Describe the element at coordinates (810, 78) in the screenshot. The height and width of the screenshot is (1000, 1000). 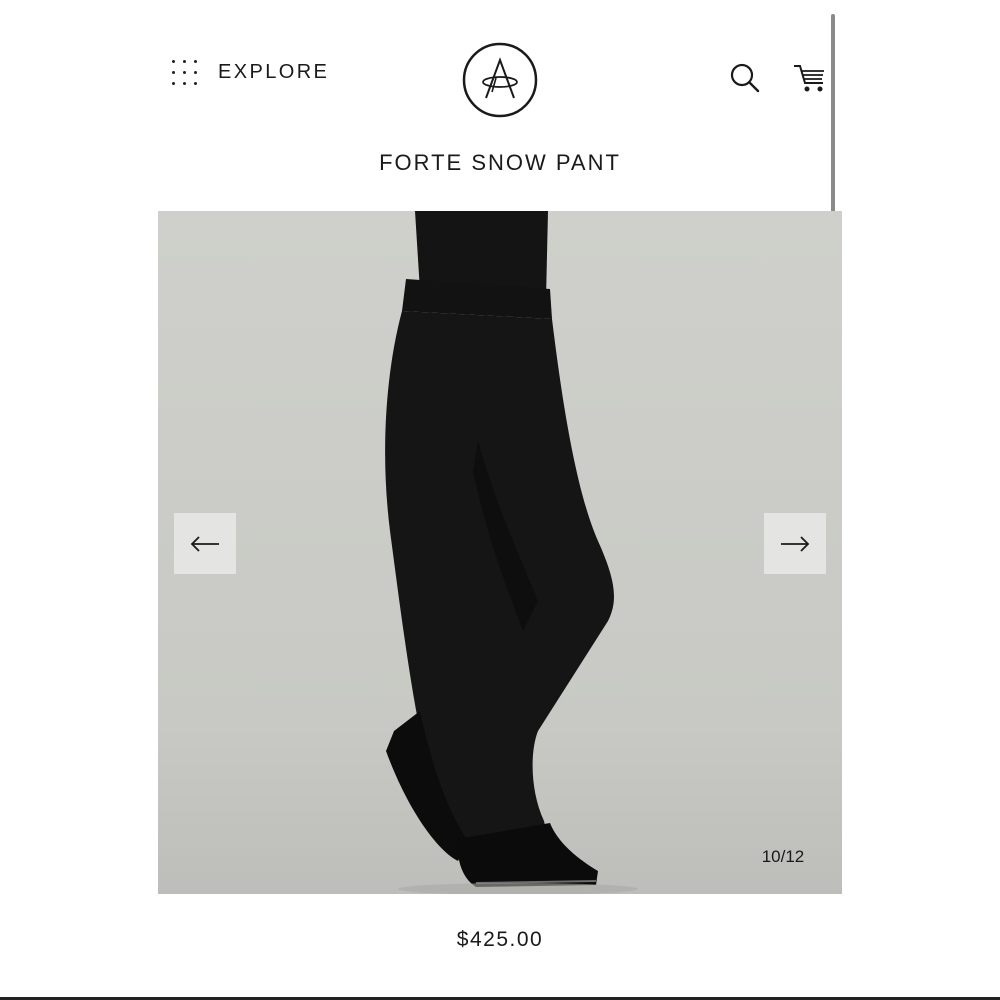
I see `cart-icon` at that location.